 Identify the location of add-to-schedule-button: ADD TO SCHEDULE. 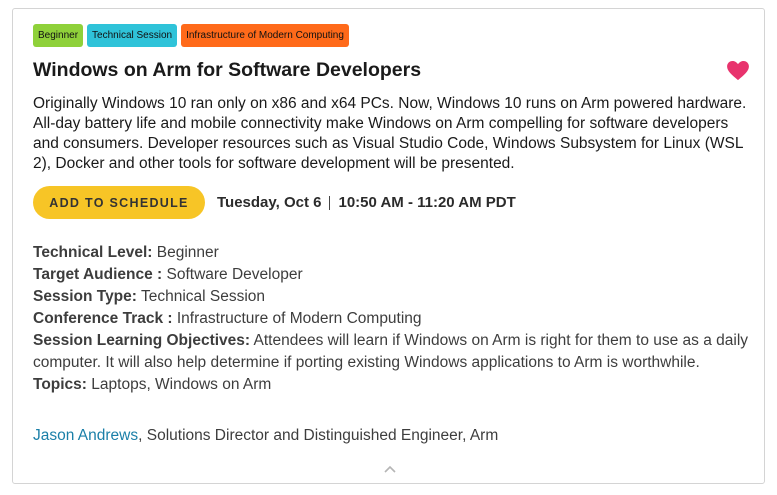
(119, 202).